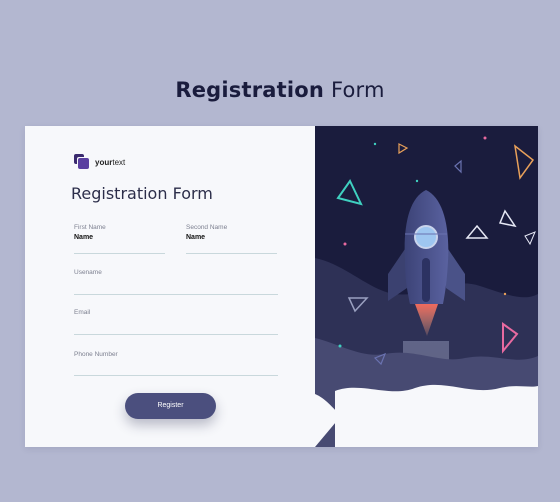 This screenshot has width=560, height=502. I want to click on brand-logo-icon, so click(82, 162).